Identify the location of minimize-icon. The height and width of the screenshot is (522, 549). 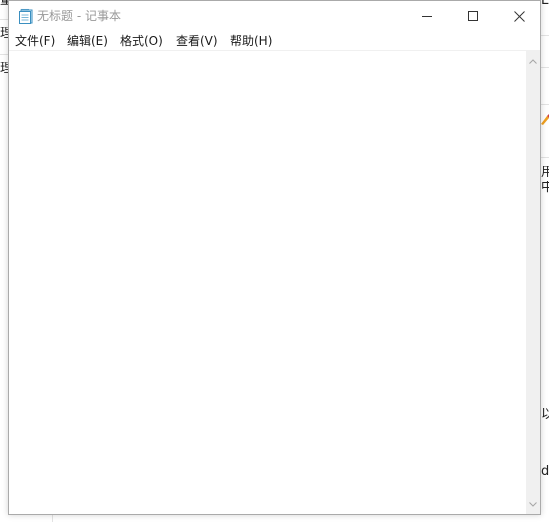
(427, 16).